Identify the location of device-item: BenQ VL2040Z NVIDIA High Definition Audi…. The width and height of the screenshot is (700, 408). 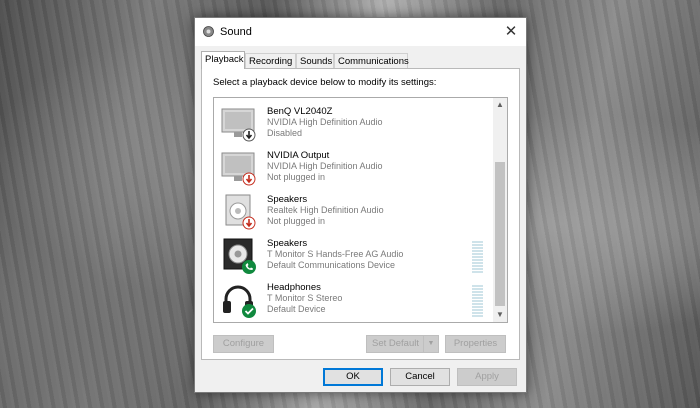
(354, 125).